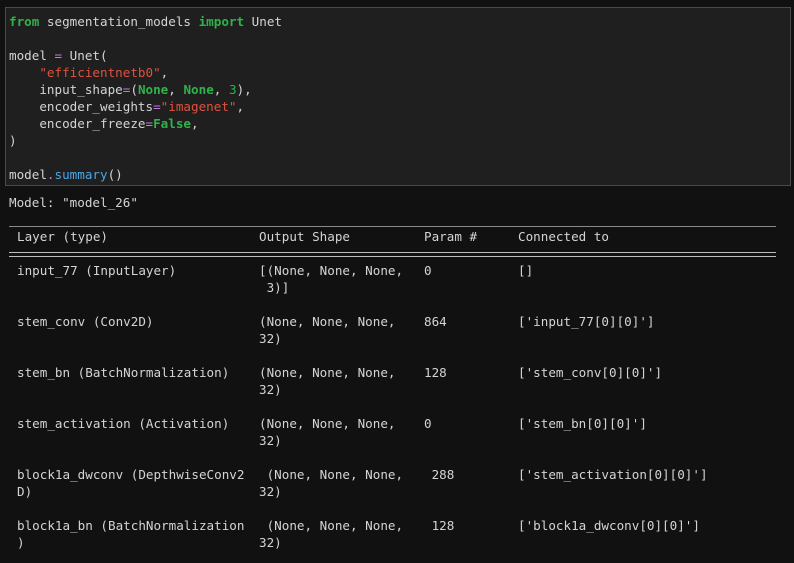  Describe the element at coordinates (244, 89) in the screenshot. I see `paren: ),` at that location.